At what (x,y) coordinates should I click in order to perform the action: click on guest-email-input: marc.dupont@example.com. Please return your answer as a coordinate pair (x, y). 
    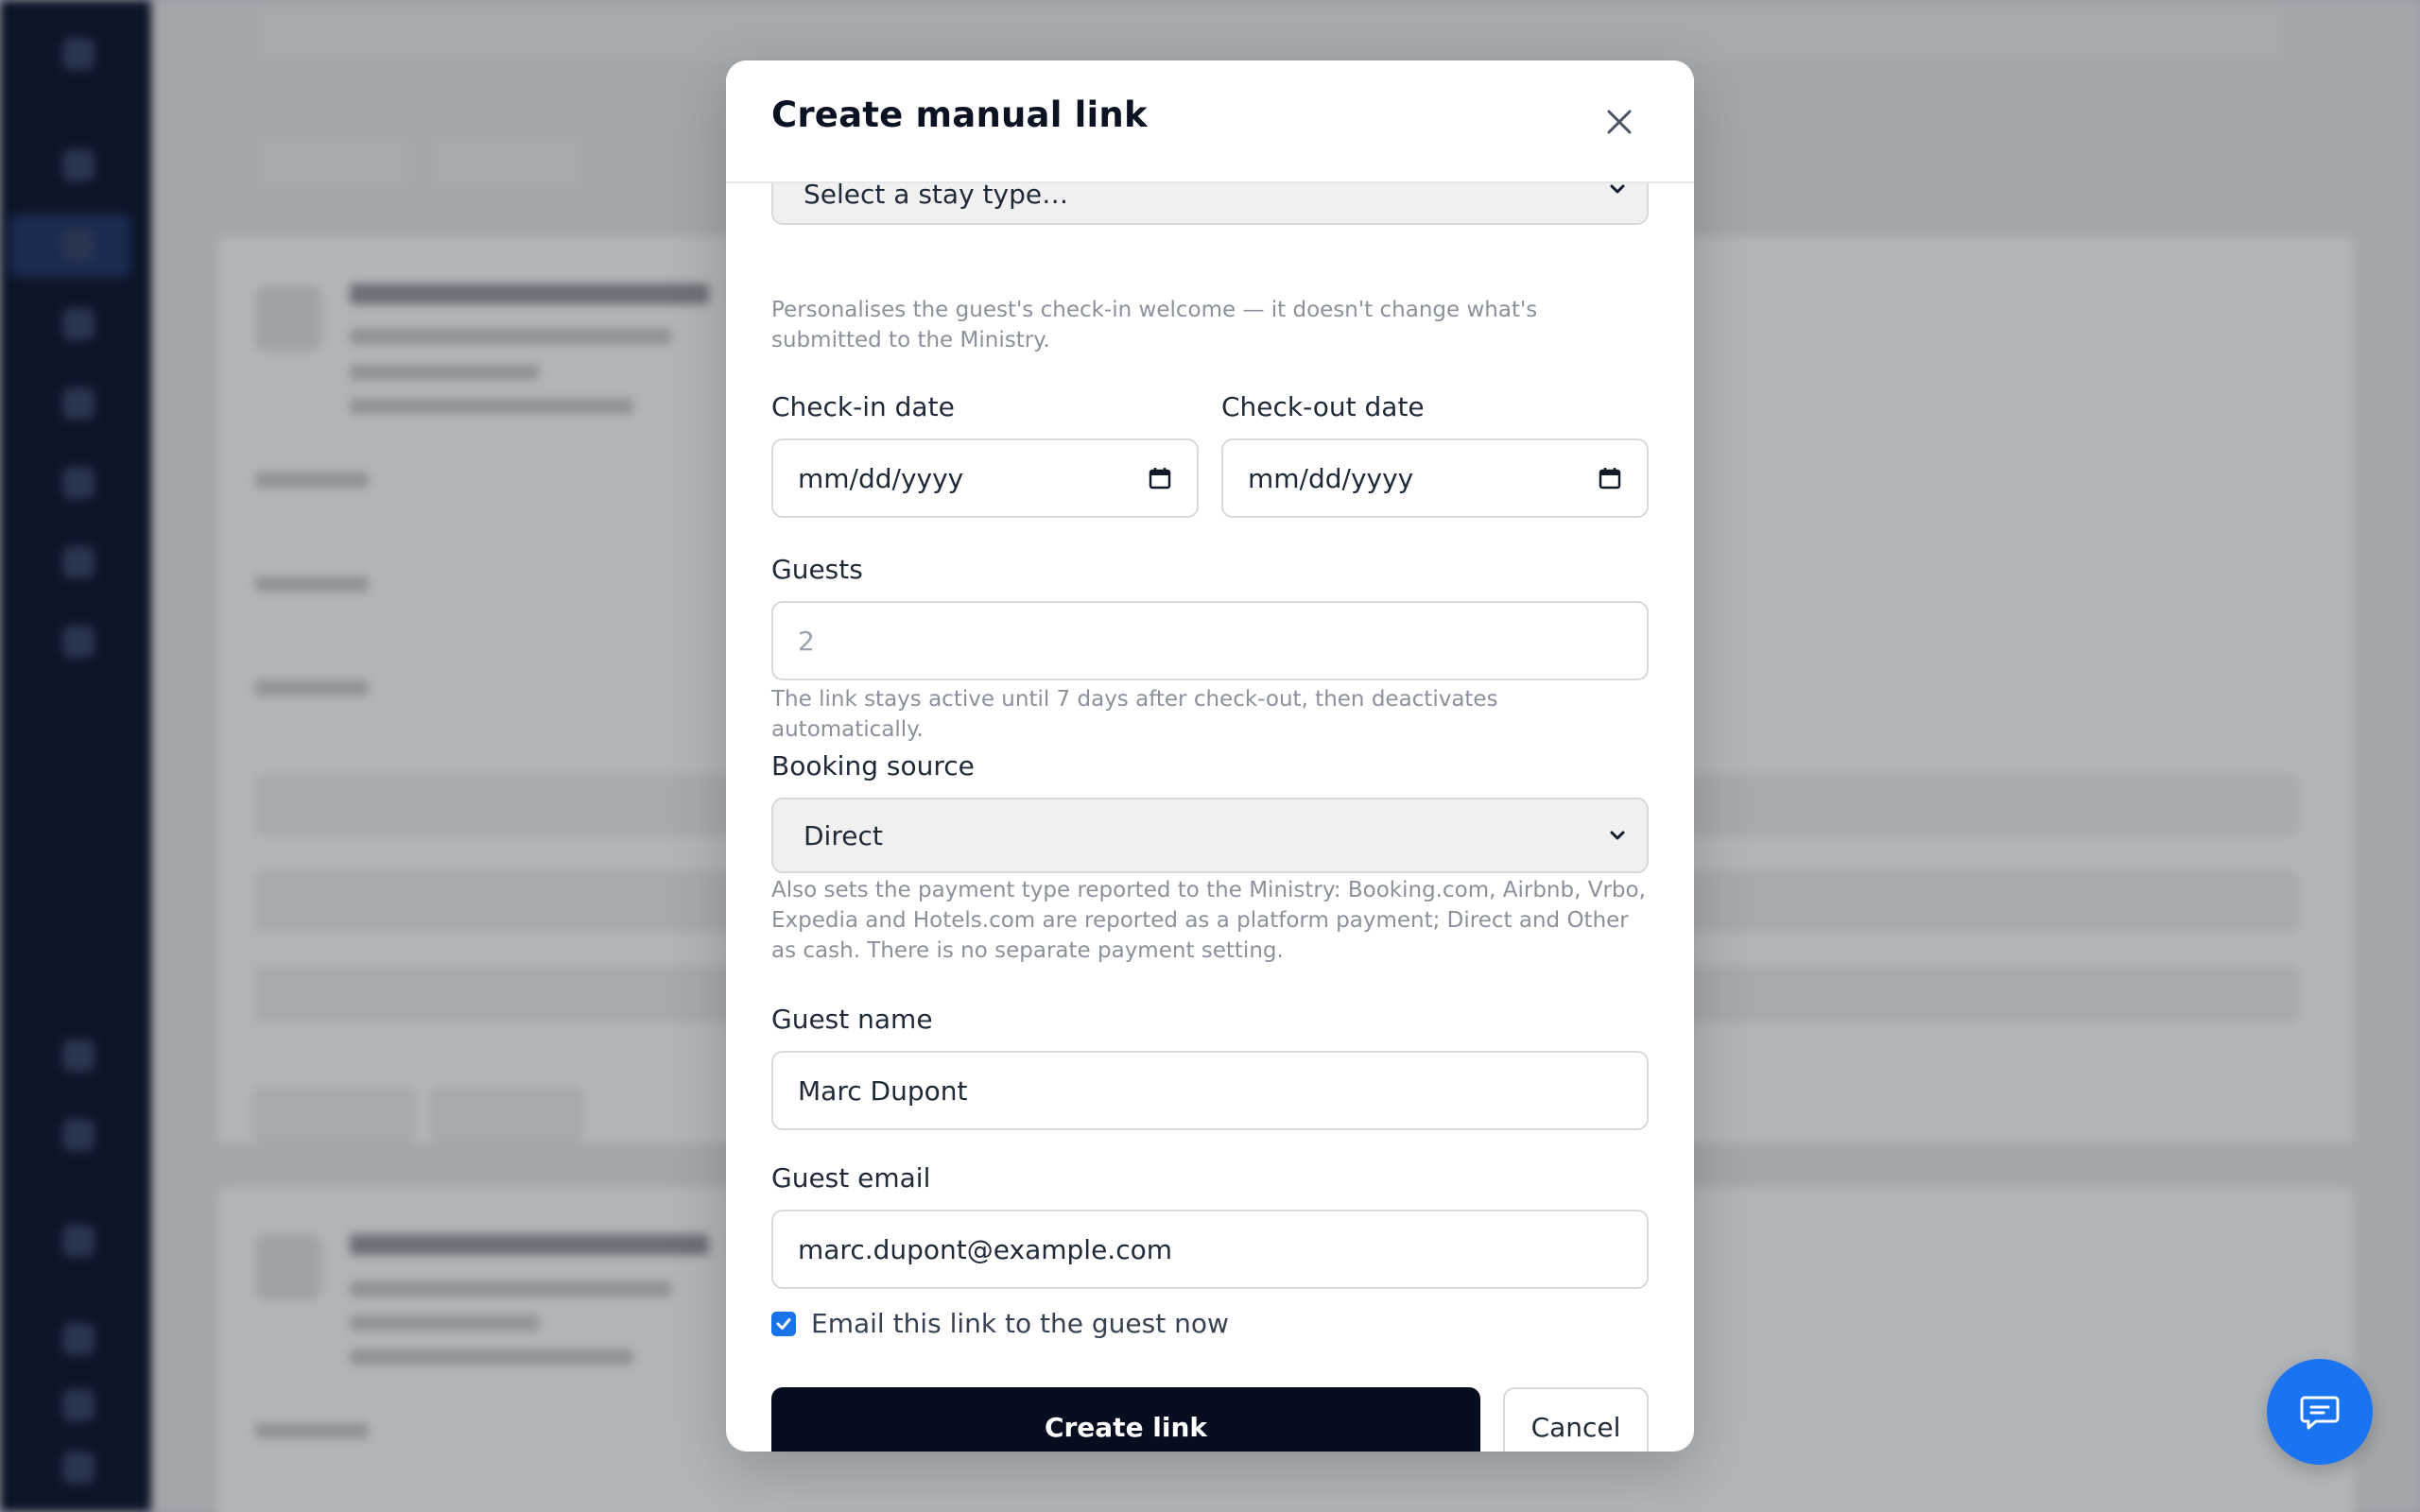
    Looking at the image, I should click on (1210, 1249).